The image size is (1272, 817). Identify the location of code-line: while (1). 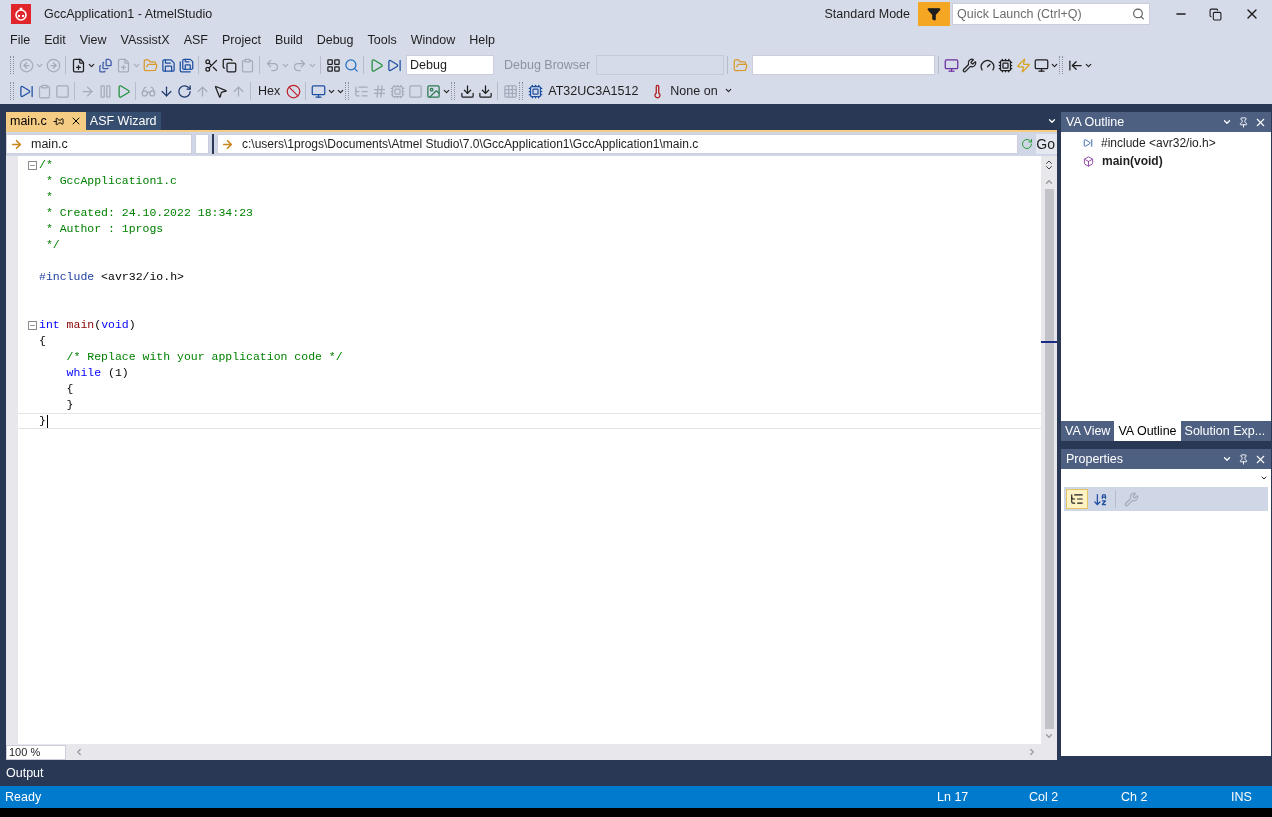
(97, 373).